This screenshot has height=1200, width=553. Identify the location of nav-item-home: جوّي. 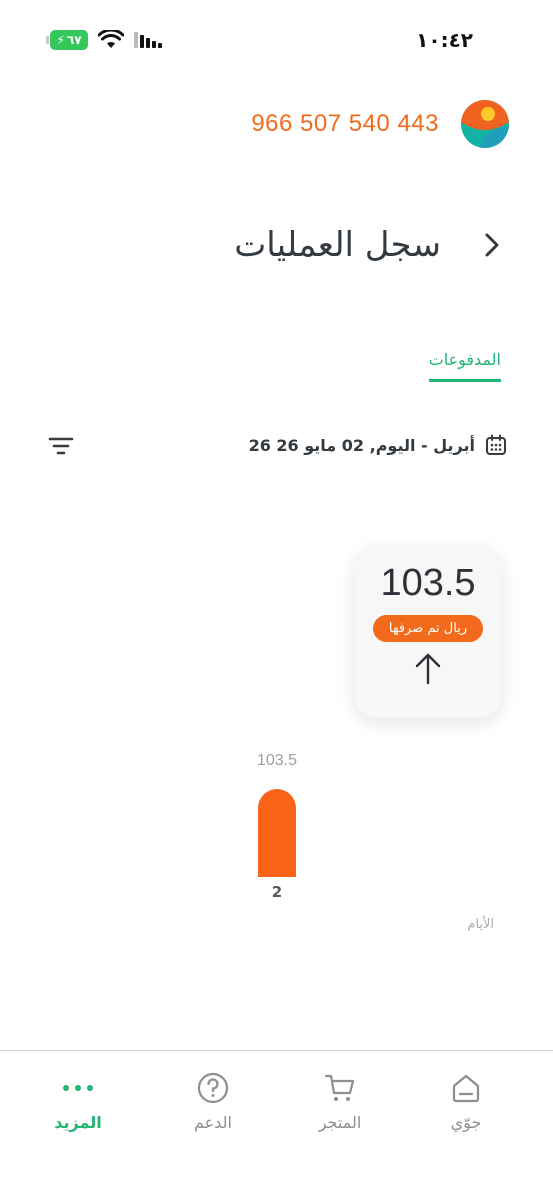
(466, 1101).